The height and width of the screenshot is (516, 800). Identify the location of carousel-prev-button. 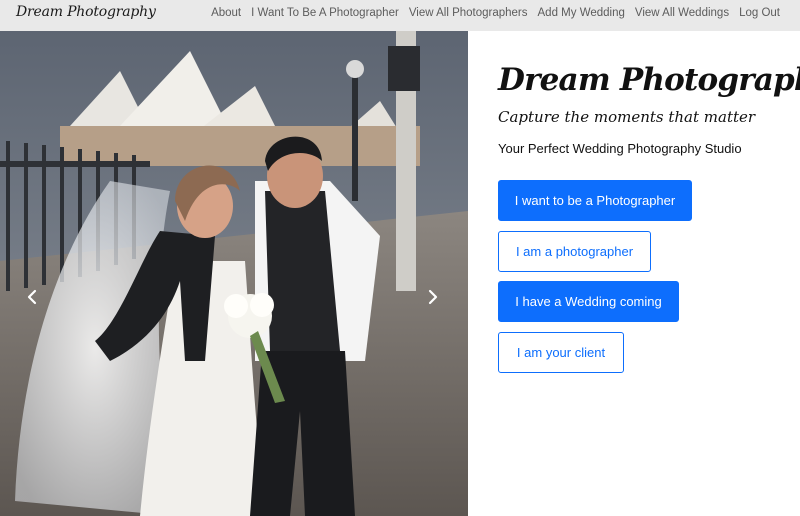
(32, 297).